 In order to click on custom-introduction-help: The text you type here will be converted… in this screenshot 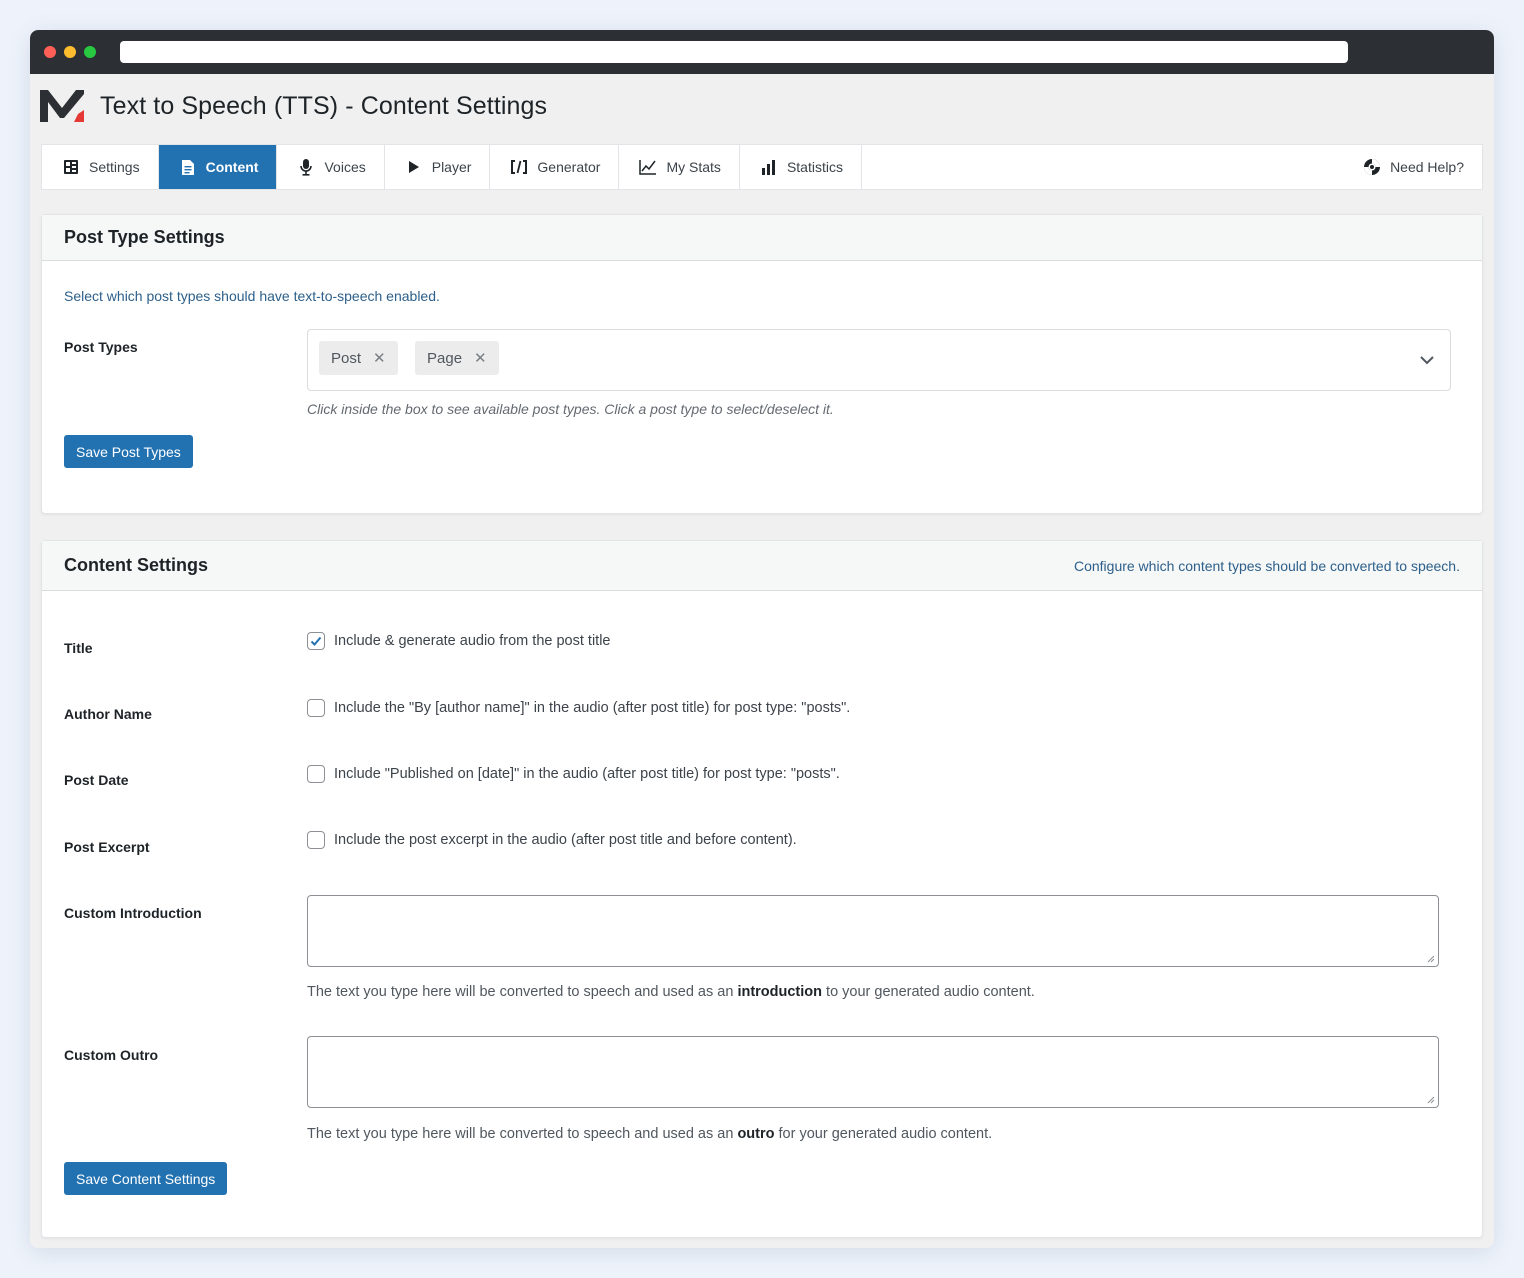, I will do `click(671, 992)`.